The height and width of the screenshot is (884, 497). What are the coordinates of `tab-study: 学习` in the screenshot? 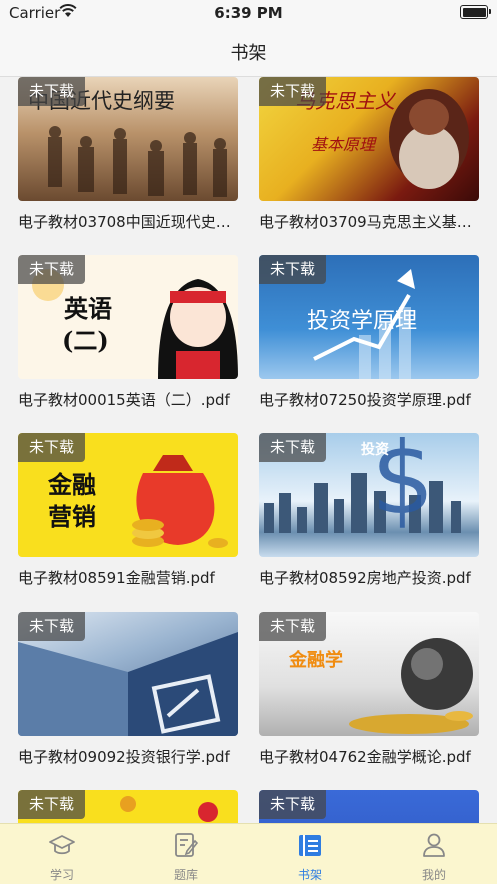 It's located at (62, 854).